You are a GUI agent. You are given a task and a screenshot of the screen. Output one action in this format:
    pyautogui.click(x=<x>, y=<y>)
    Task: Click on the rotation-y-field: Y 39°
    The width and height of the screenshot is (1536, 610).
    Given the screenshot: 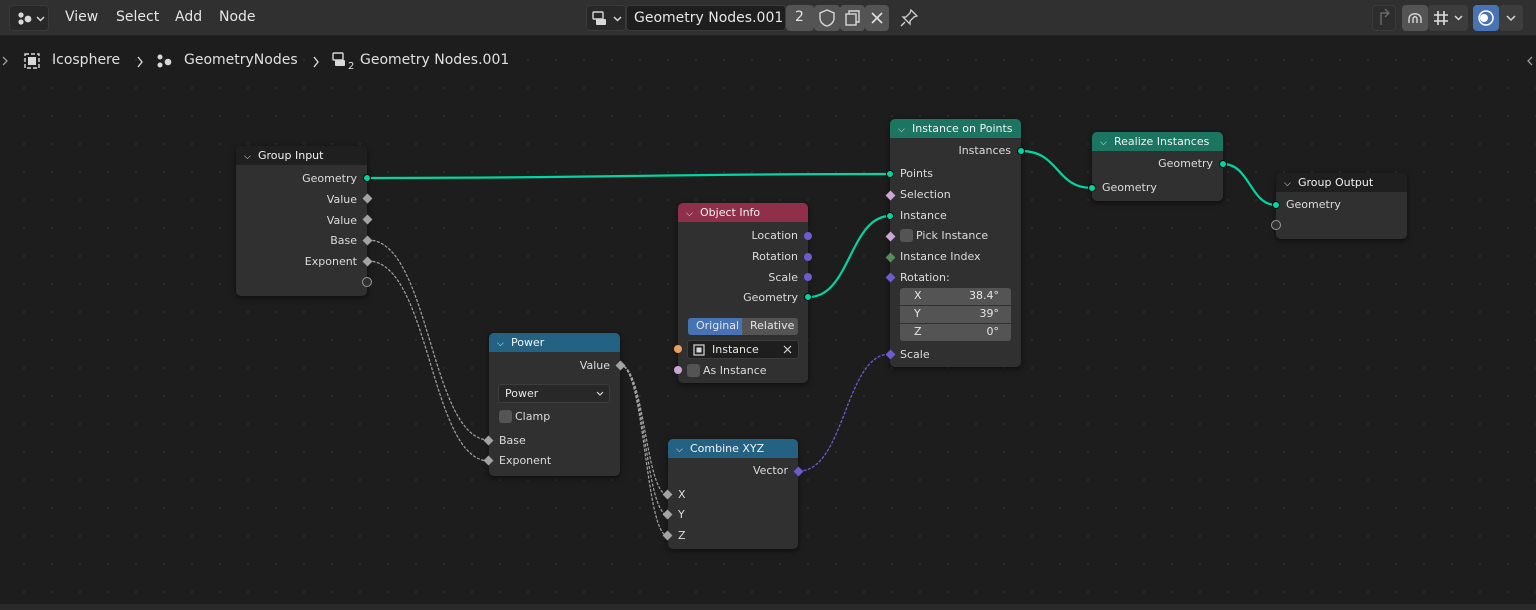 What is the action you would take?
    pyautogui.click(x=955, y=314)
    